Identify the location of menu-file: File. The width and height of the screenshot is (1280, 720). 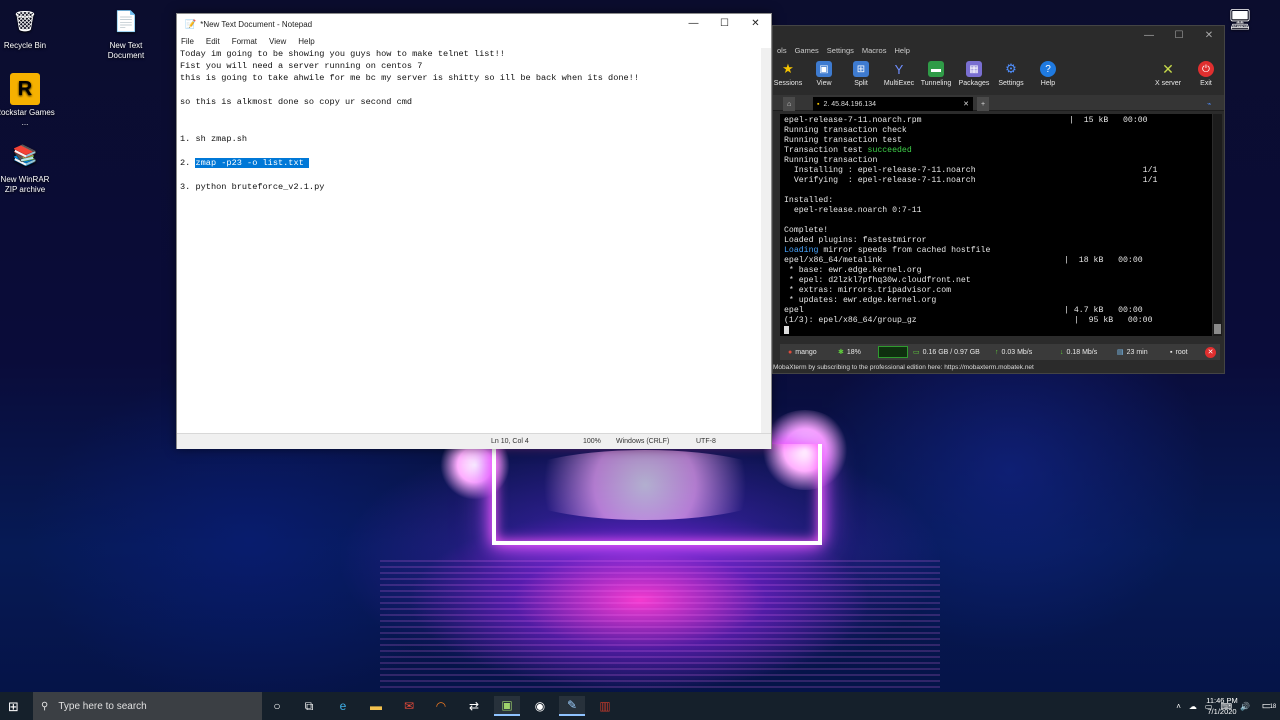
(187, 41).